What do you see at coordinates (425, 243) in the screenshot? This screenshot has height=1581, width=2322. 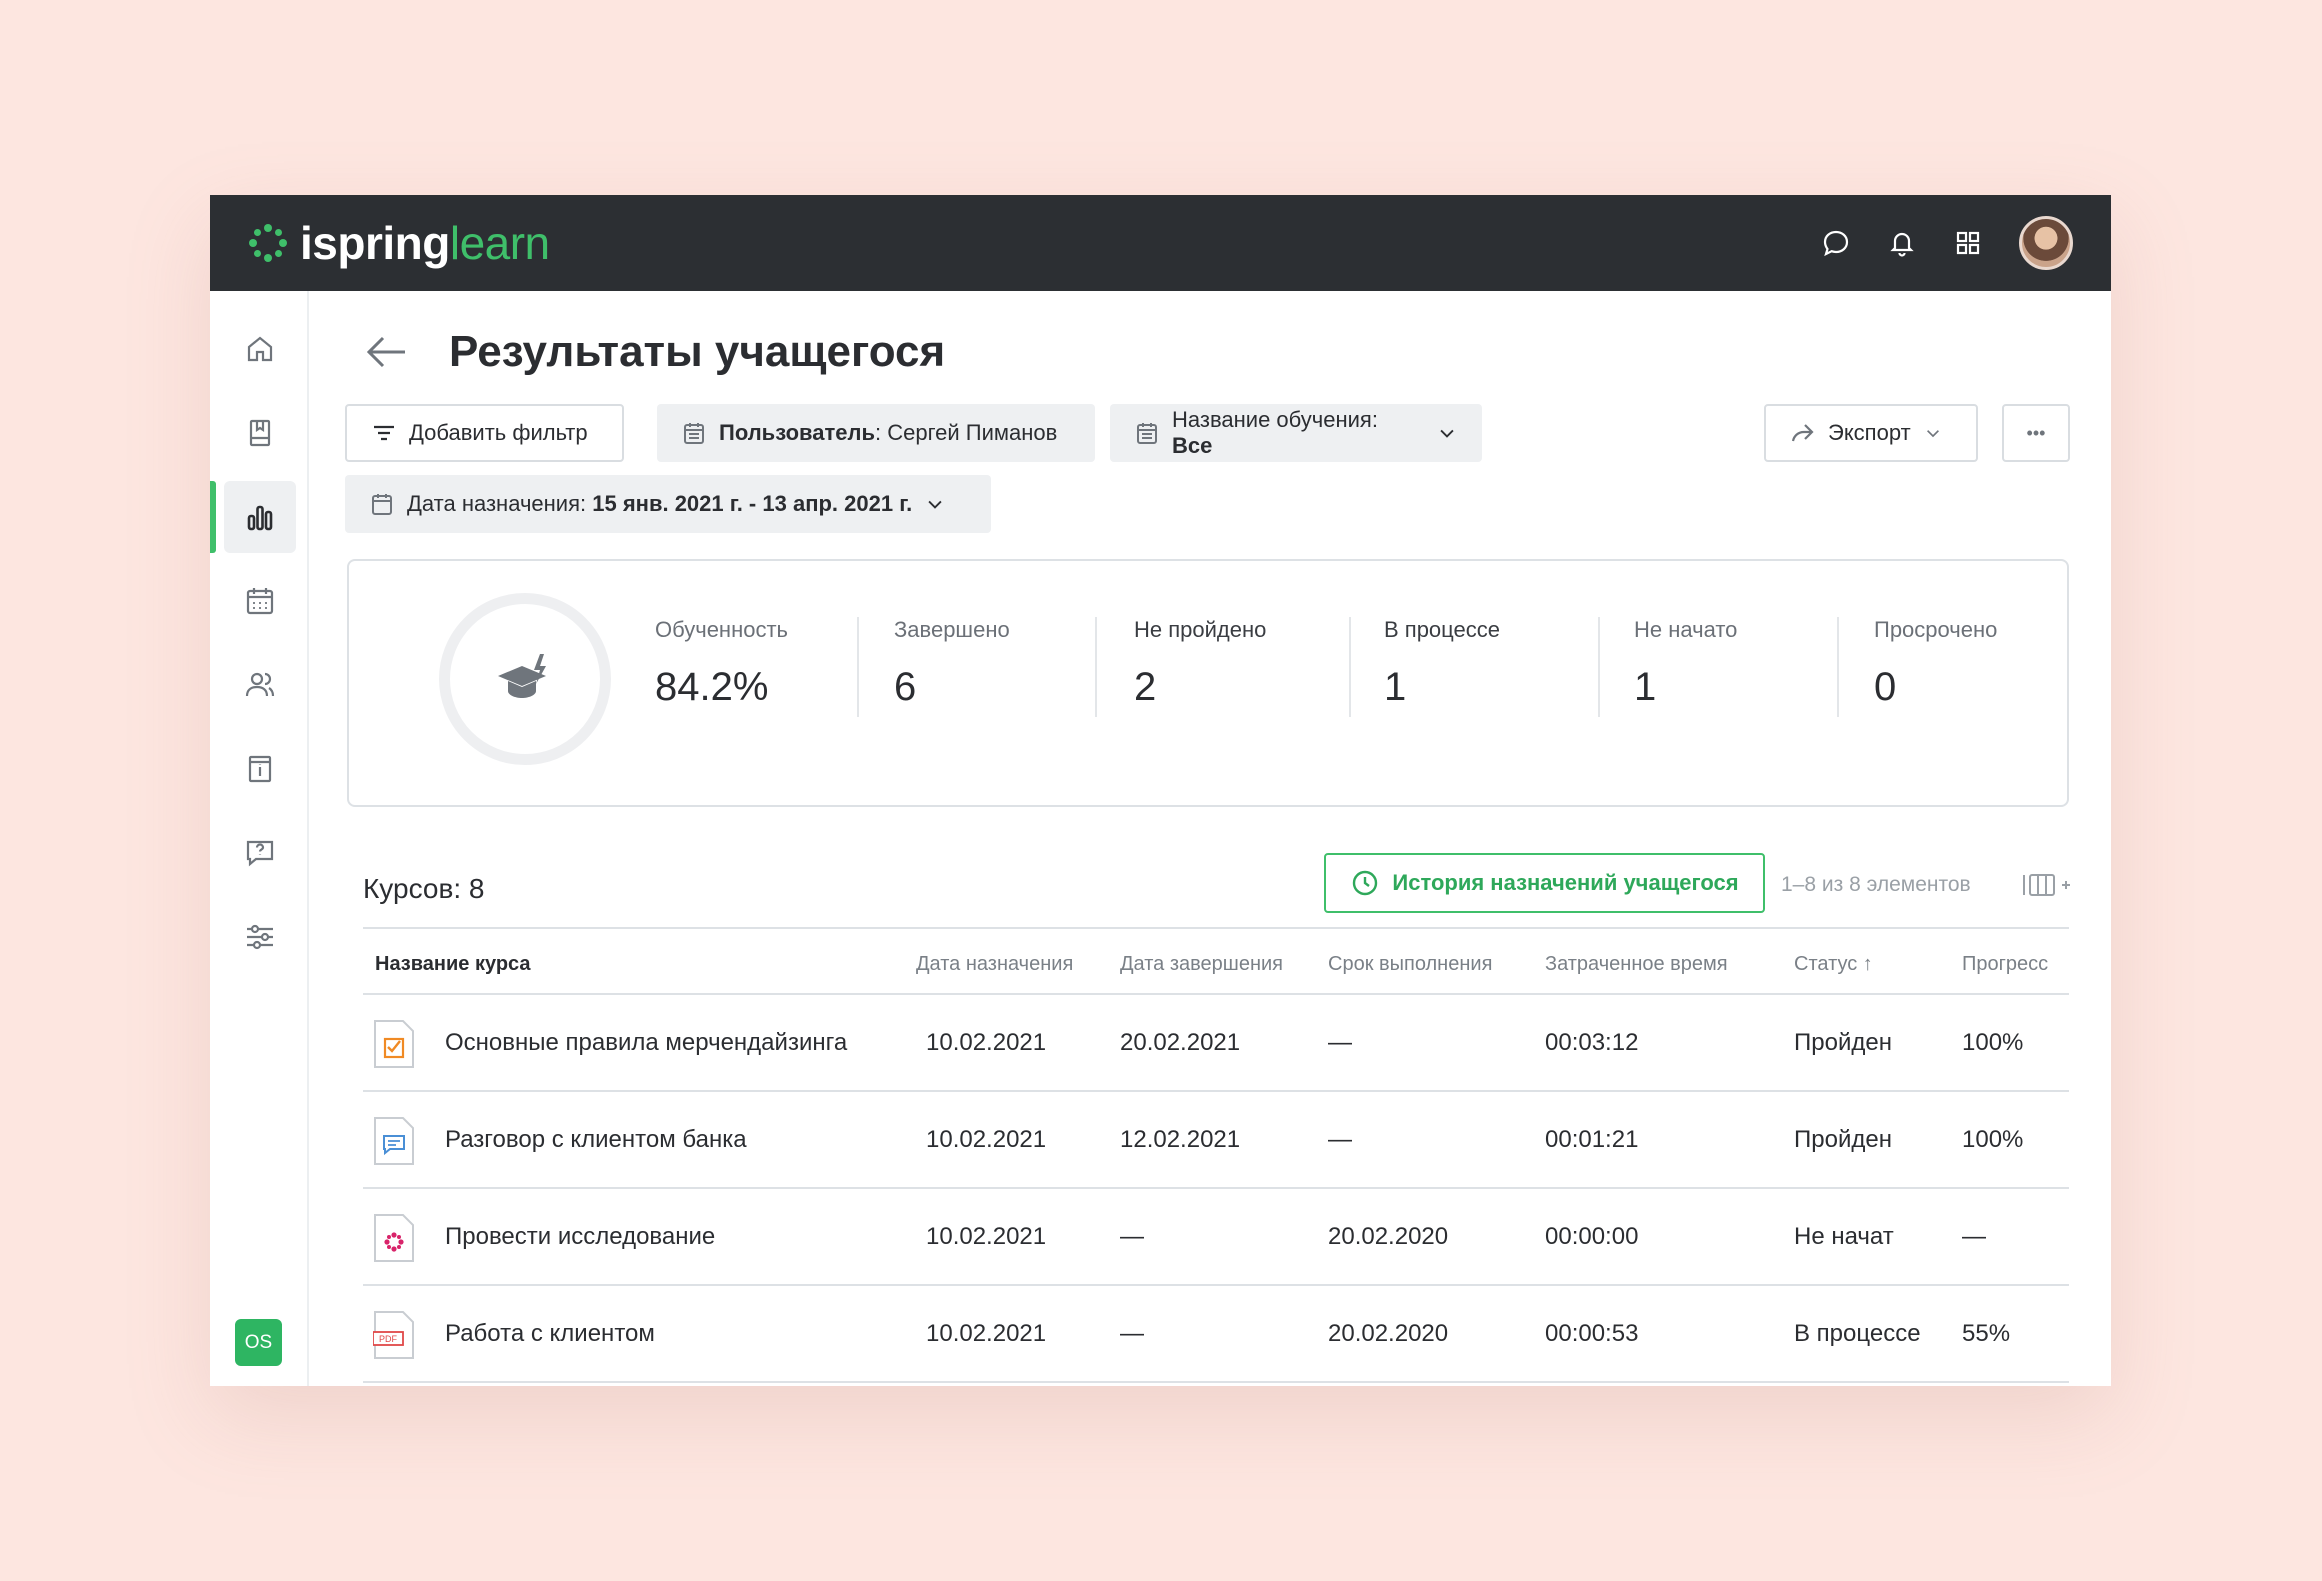 I see `logo-text: ispringlearn` at bounding box center [425, 243].